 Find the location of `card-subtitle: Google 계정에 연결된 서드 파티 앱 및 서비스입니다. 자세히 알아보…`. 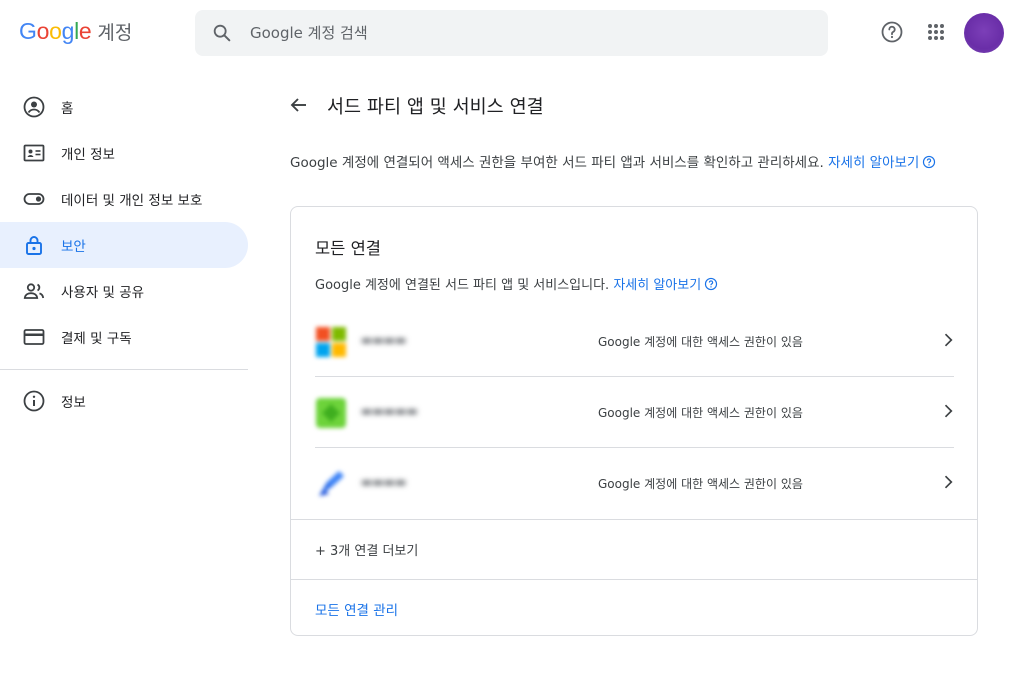

card-subtitle: Google 계정에 연결된 서드 파티 앱 및 서비스입니다. 자세히 알아보… is located at coordinates (516, 283).